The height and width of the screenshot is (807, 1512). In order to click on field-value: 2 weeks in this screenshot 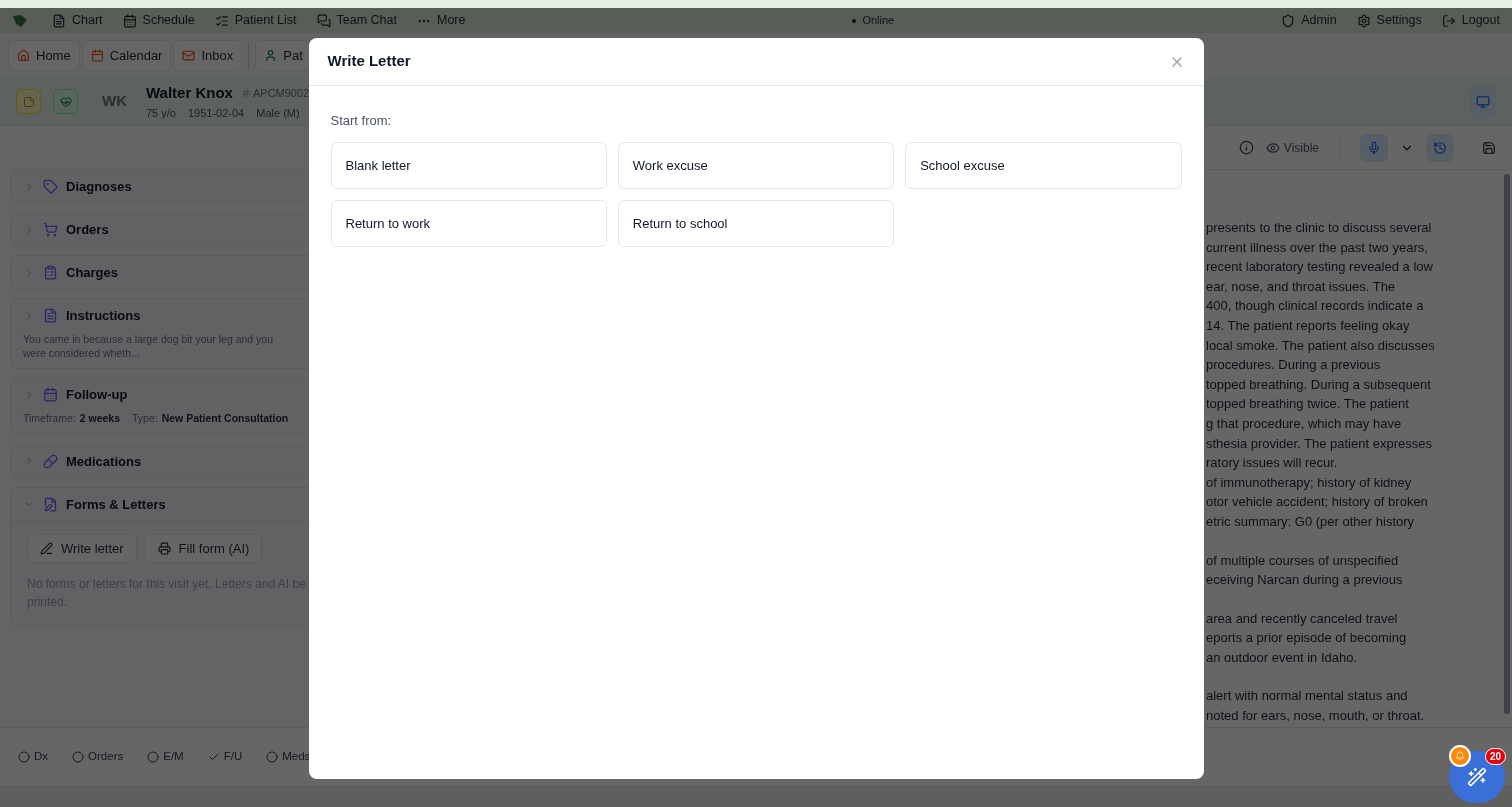, I will do `click(99, 418)`.